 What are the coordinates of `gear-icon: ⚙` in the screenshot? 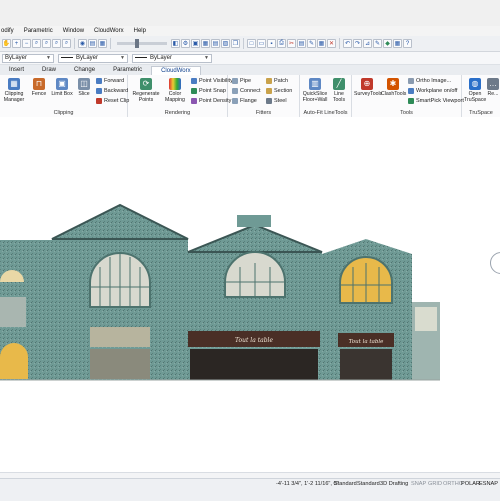 It's located at (185, 43).